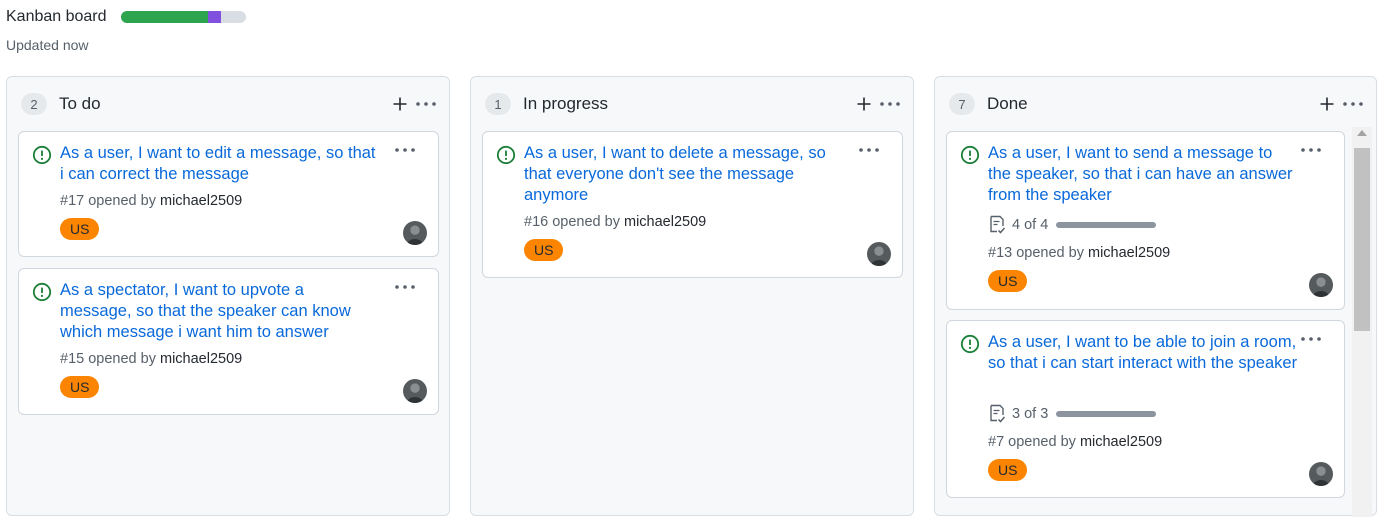 Image resolution: width=1384 pixels, height=517 pixels. I want to click on issue-meta: #13 opened by michael2509, so click(1079, 253).